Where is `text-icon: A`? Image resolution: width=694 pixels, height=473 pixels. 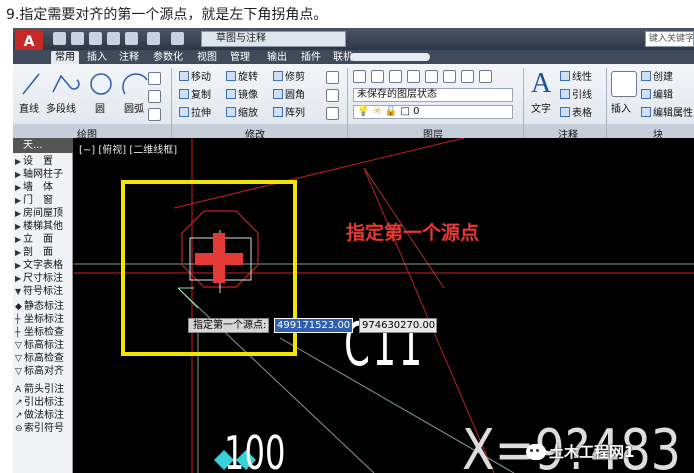 text-icon: A is located at coordinates (541, 84).